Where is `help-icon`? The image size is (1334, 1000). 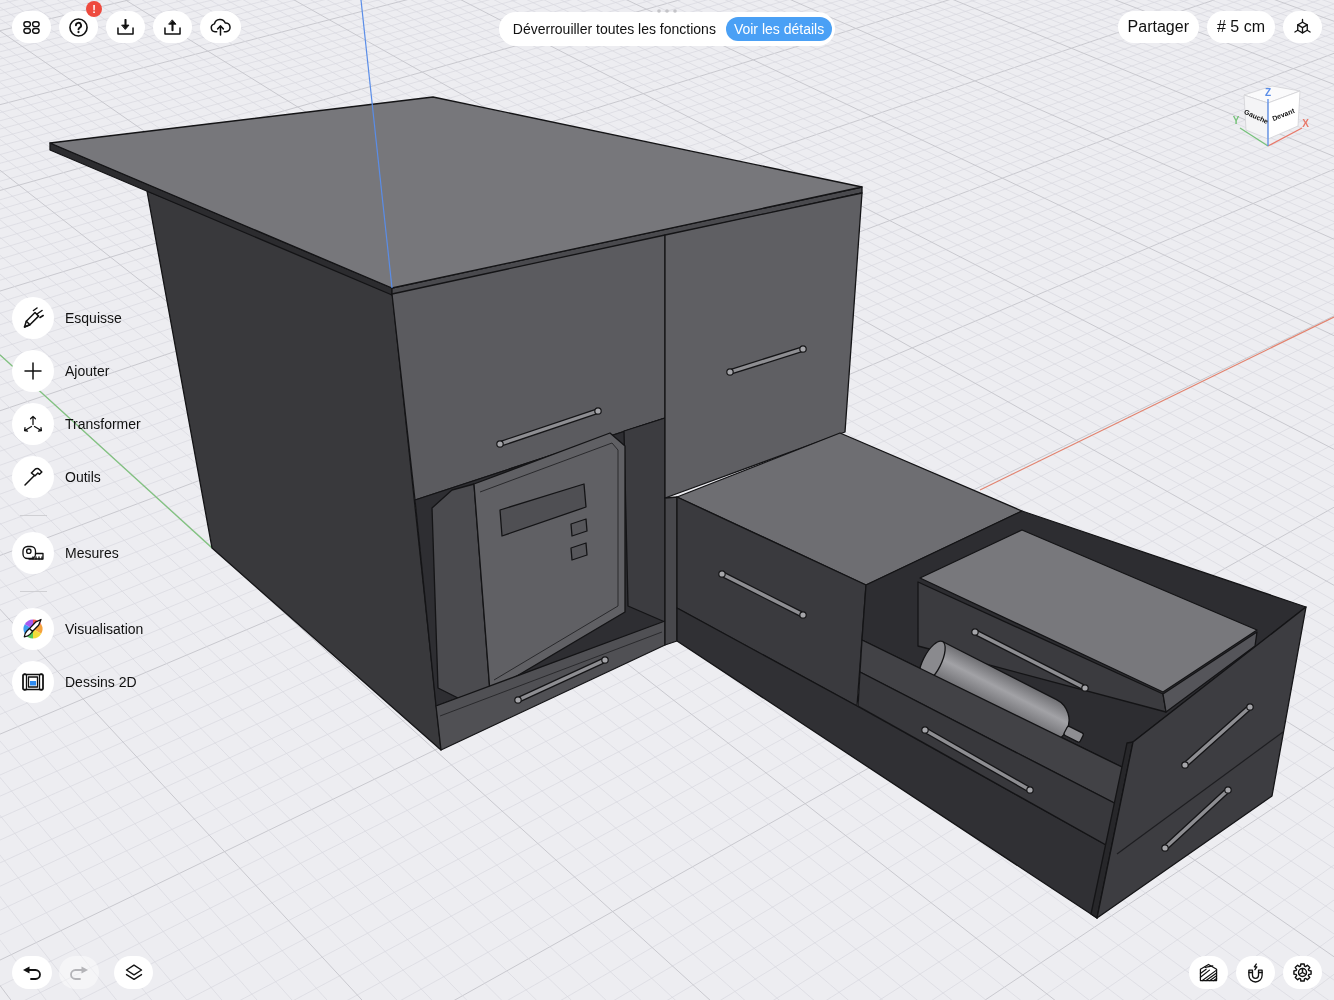 help-icon is located at coordinates (78, 27).